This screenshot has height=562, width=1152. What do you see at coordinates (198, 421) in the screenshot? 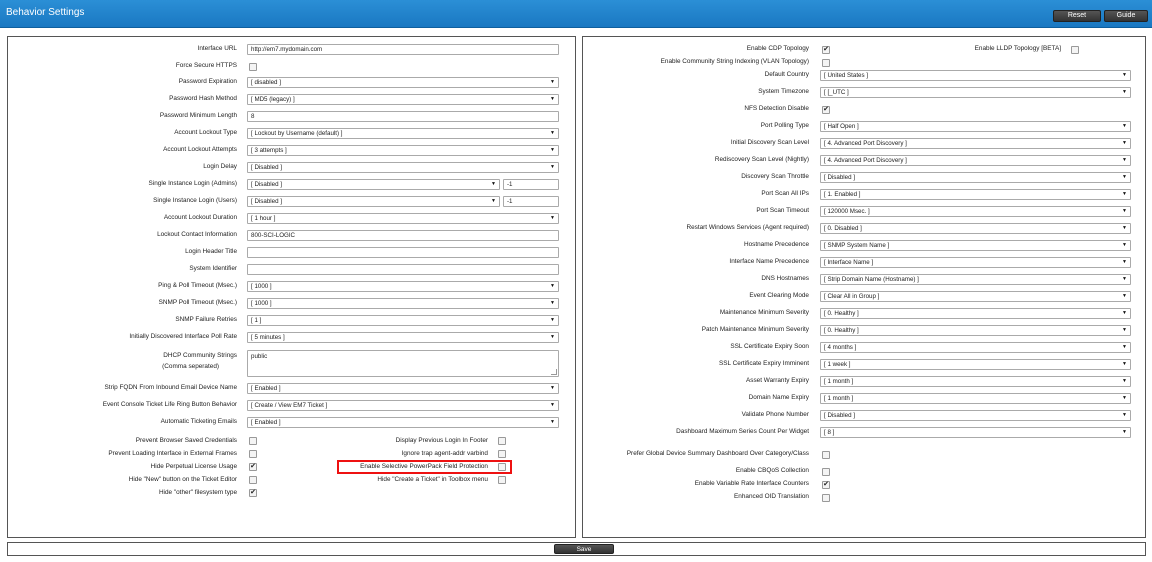
I see `automatic-ticketing-emails-label: Automatic Ticketing Emails` at bounding box center [198, 421].